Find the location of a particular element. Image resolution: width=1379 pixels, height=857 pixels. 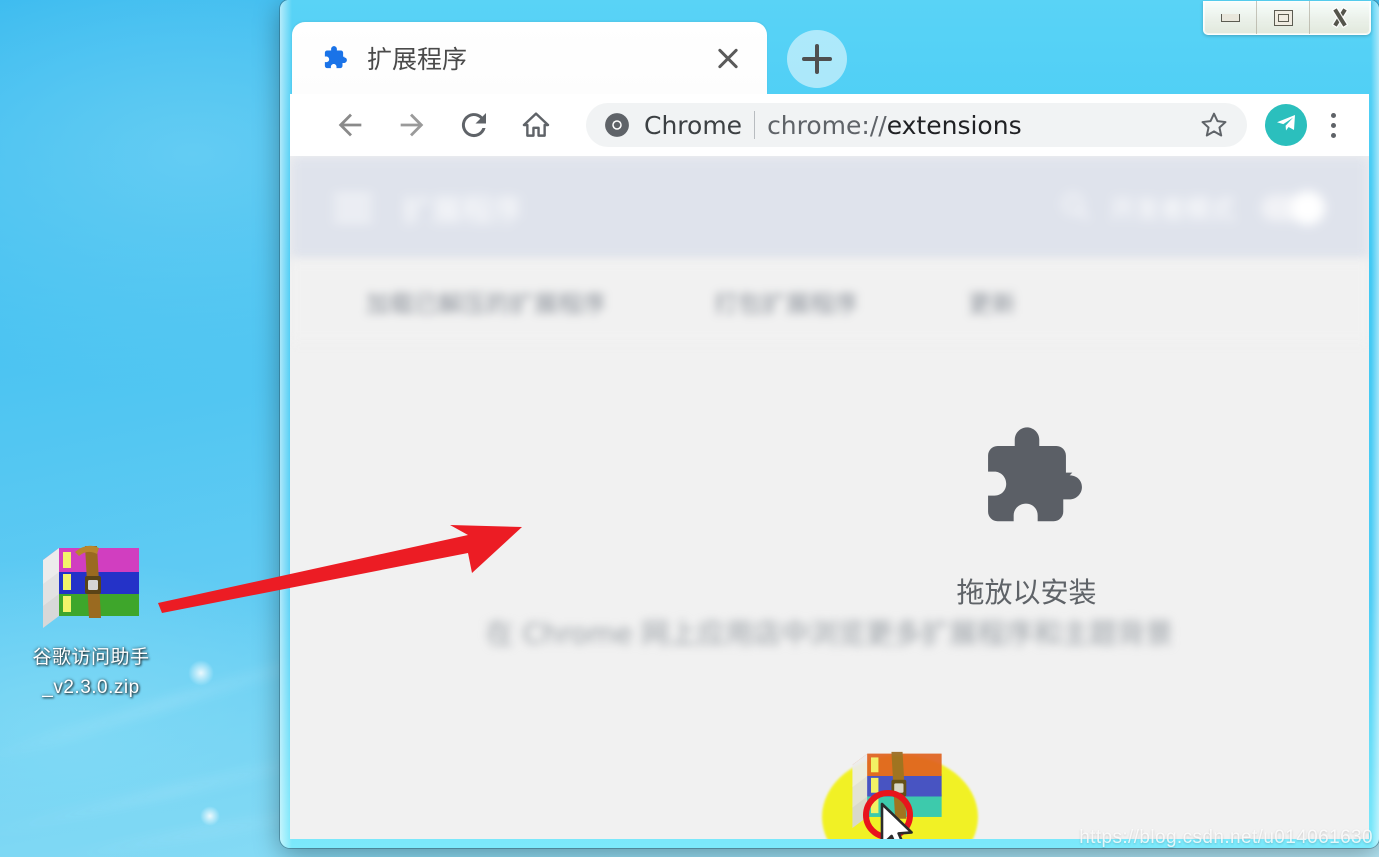

load-unpacked-button: 加载已解压的扩展程序 is located at coordinates (486, 301).